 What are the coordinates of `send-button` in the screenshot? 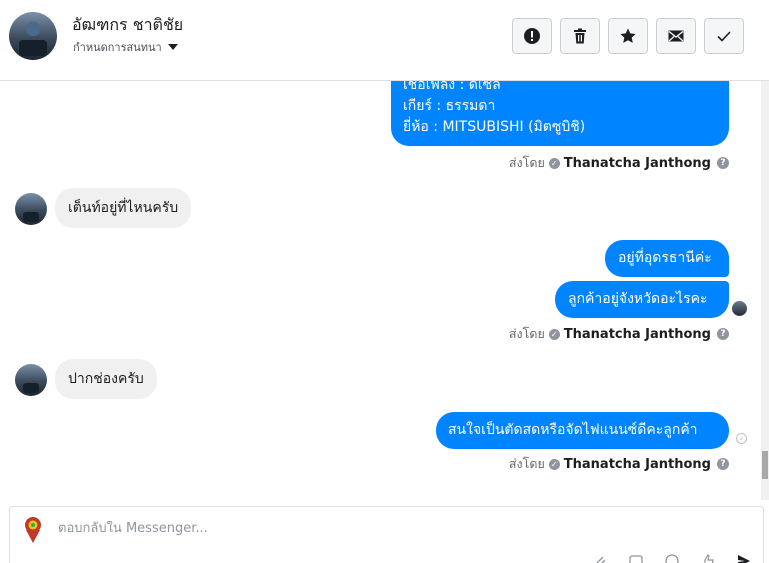 It's located at (744, 557).